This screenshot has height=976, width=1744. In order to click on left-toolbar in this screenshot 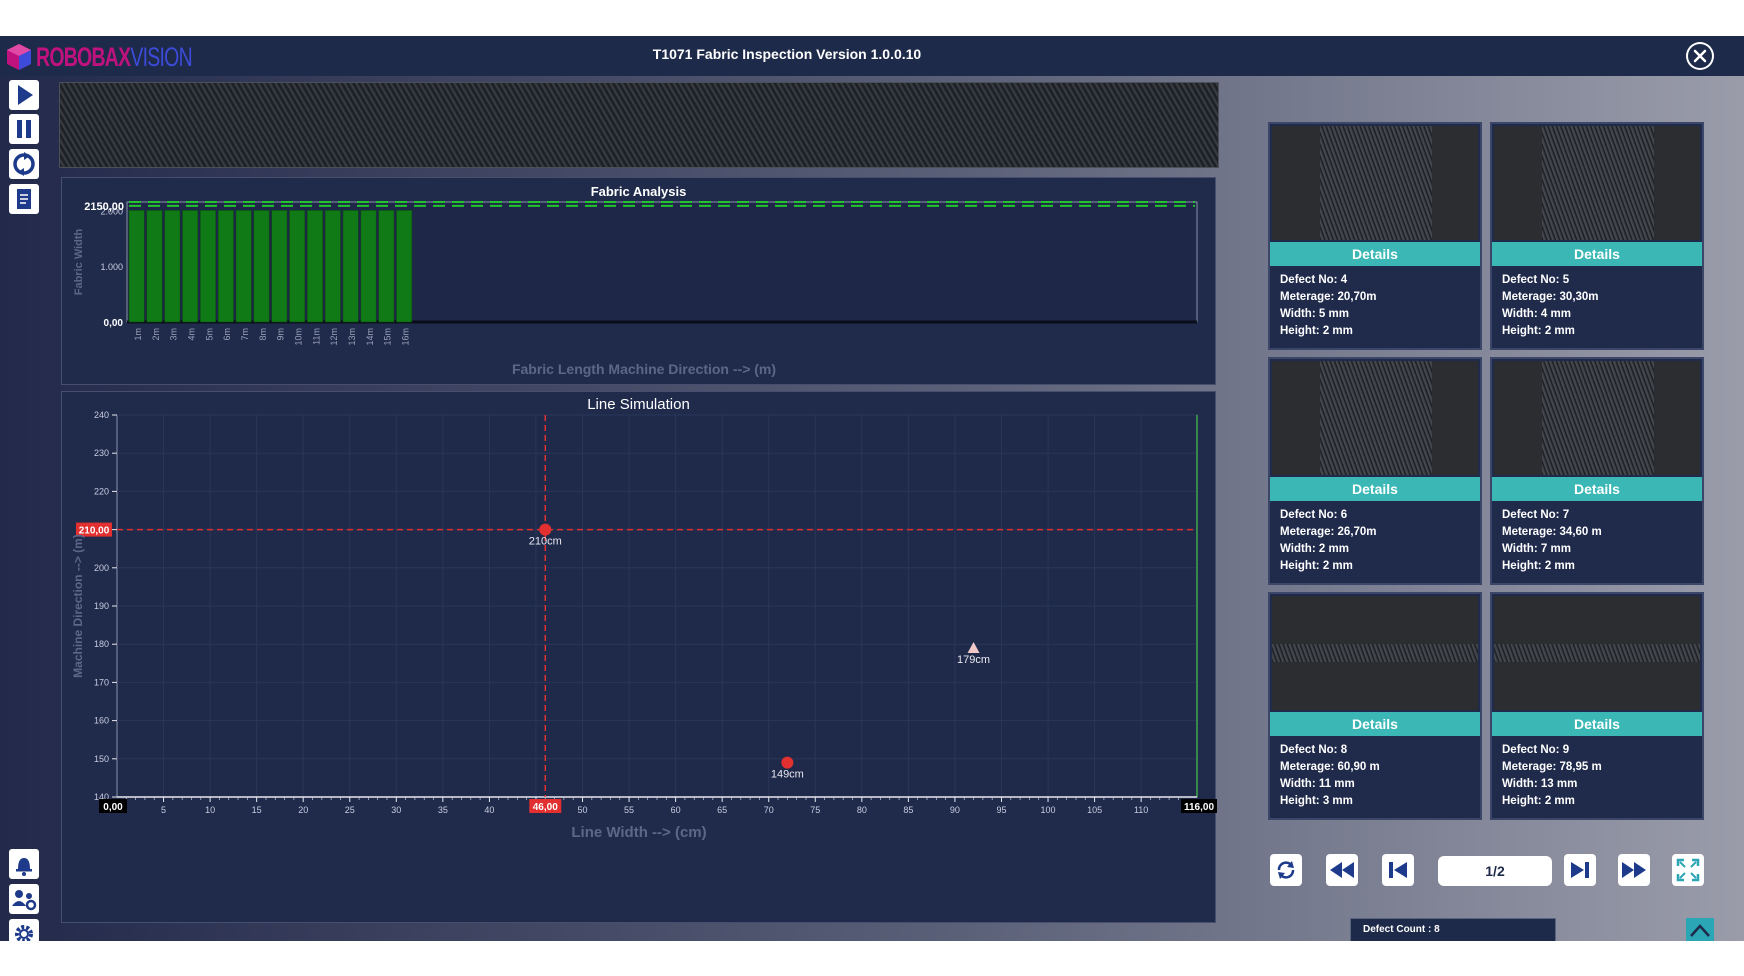, I will do `click(24, 508)`.